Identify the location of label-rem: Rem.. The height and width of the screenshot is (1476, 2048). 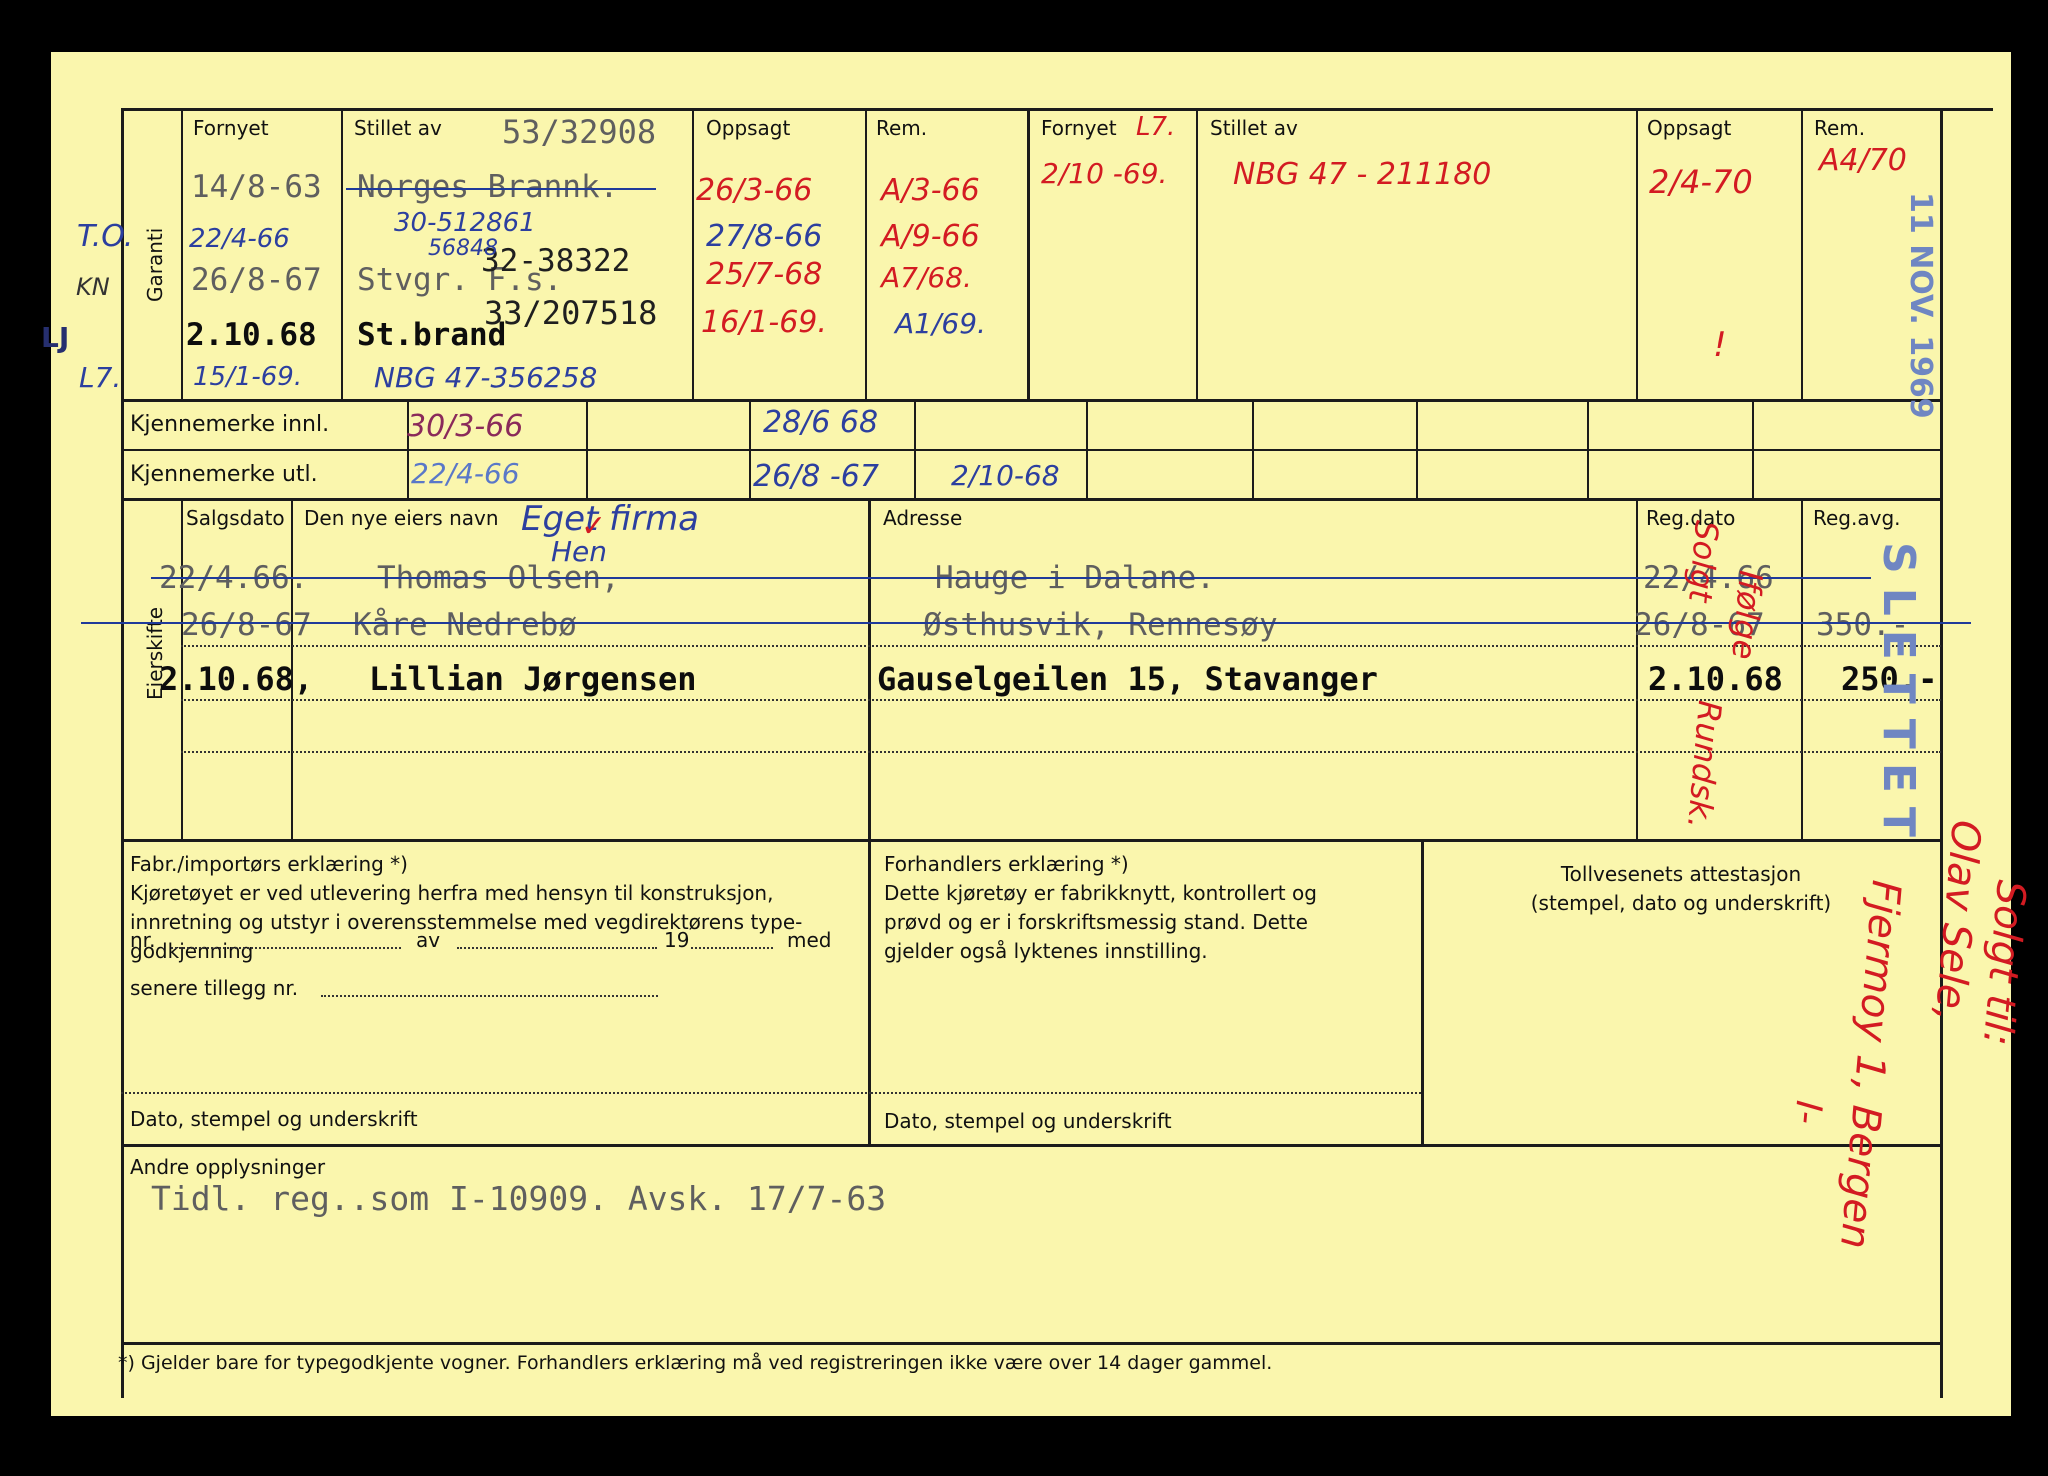
(902, 128).